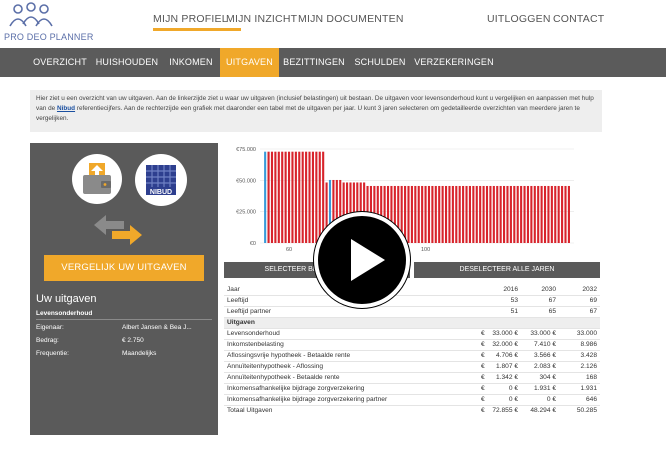 This screenshot has width=666, height=449. What do you see at coordinates (118, 230) in the screenshot?
I see `exchange-arrows-icon` at bounding box center [118, 230].